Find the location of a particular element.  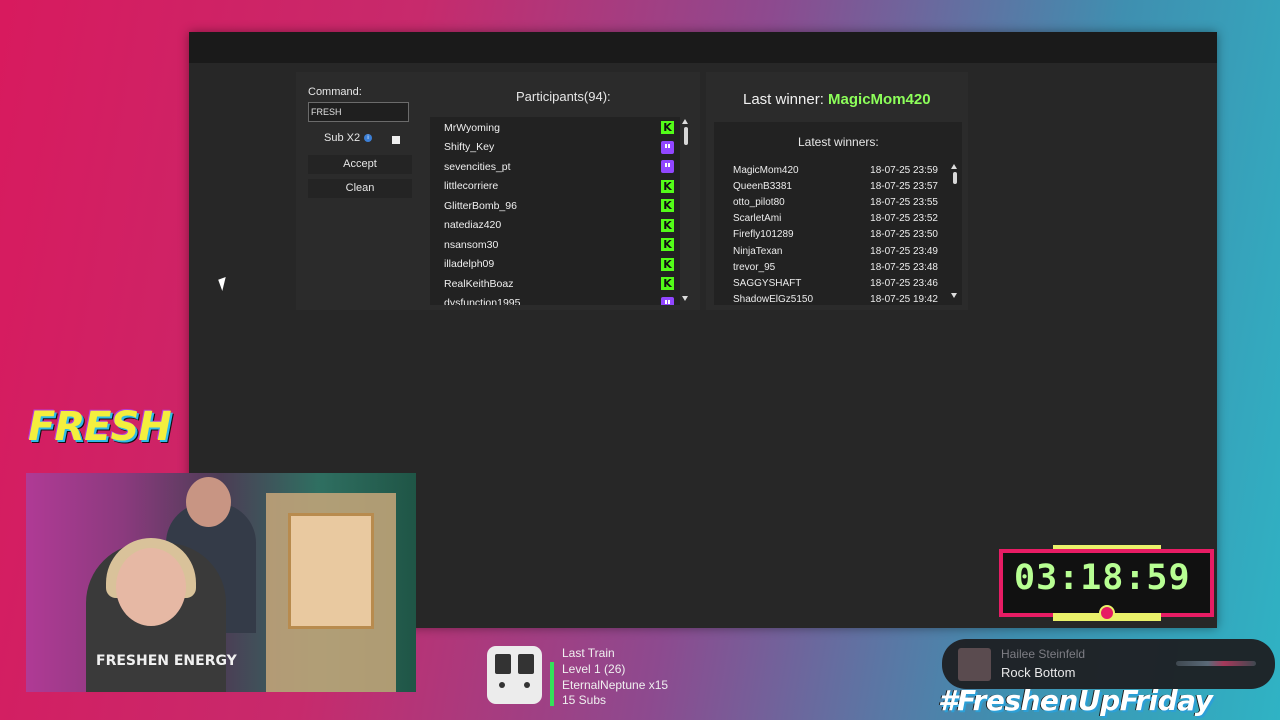

winner-row: Firefly101289 18-07-25 23:50 is located at coordinates (835, 235).